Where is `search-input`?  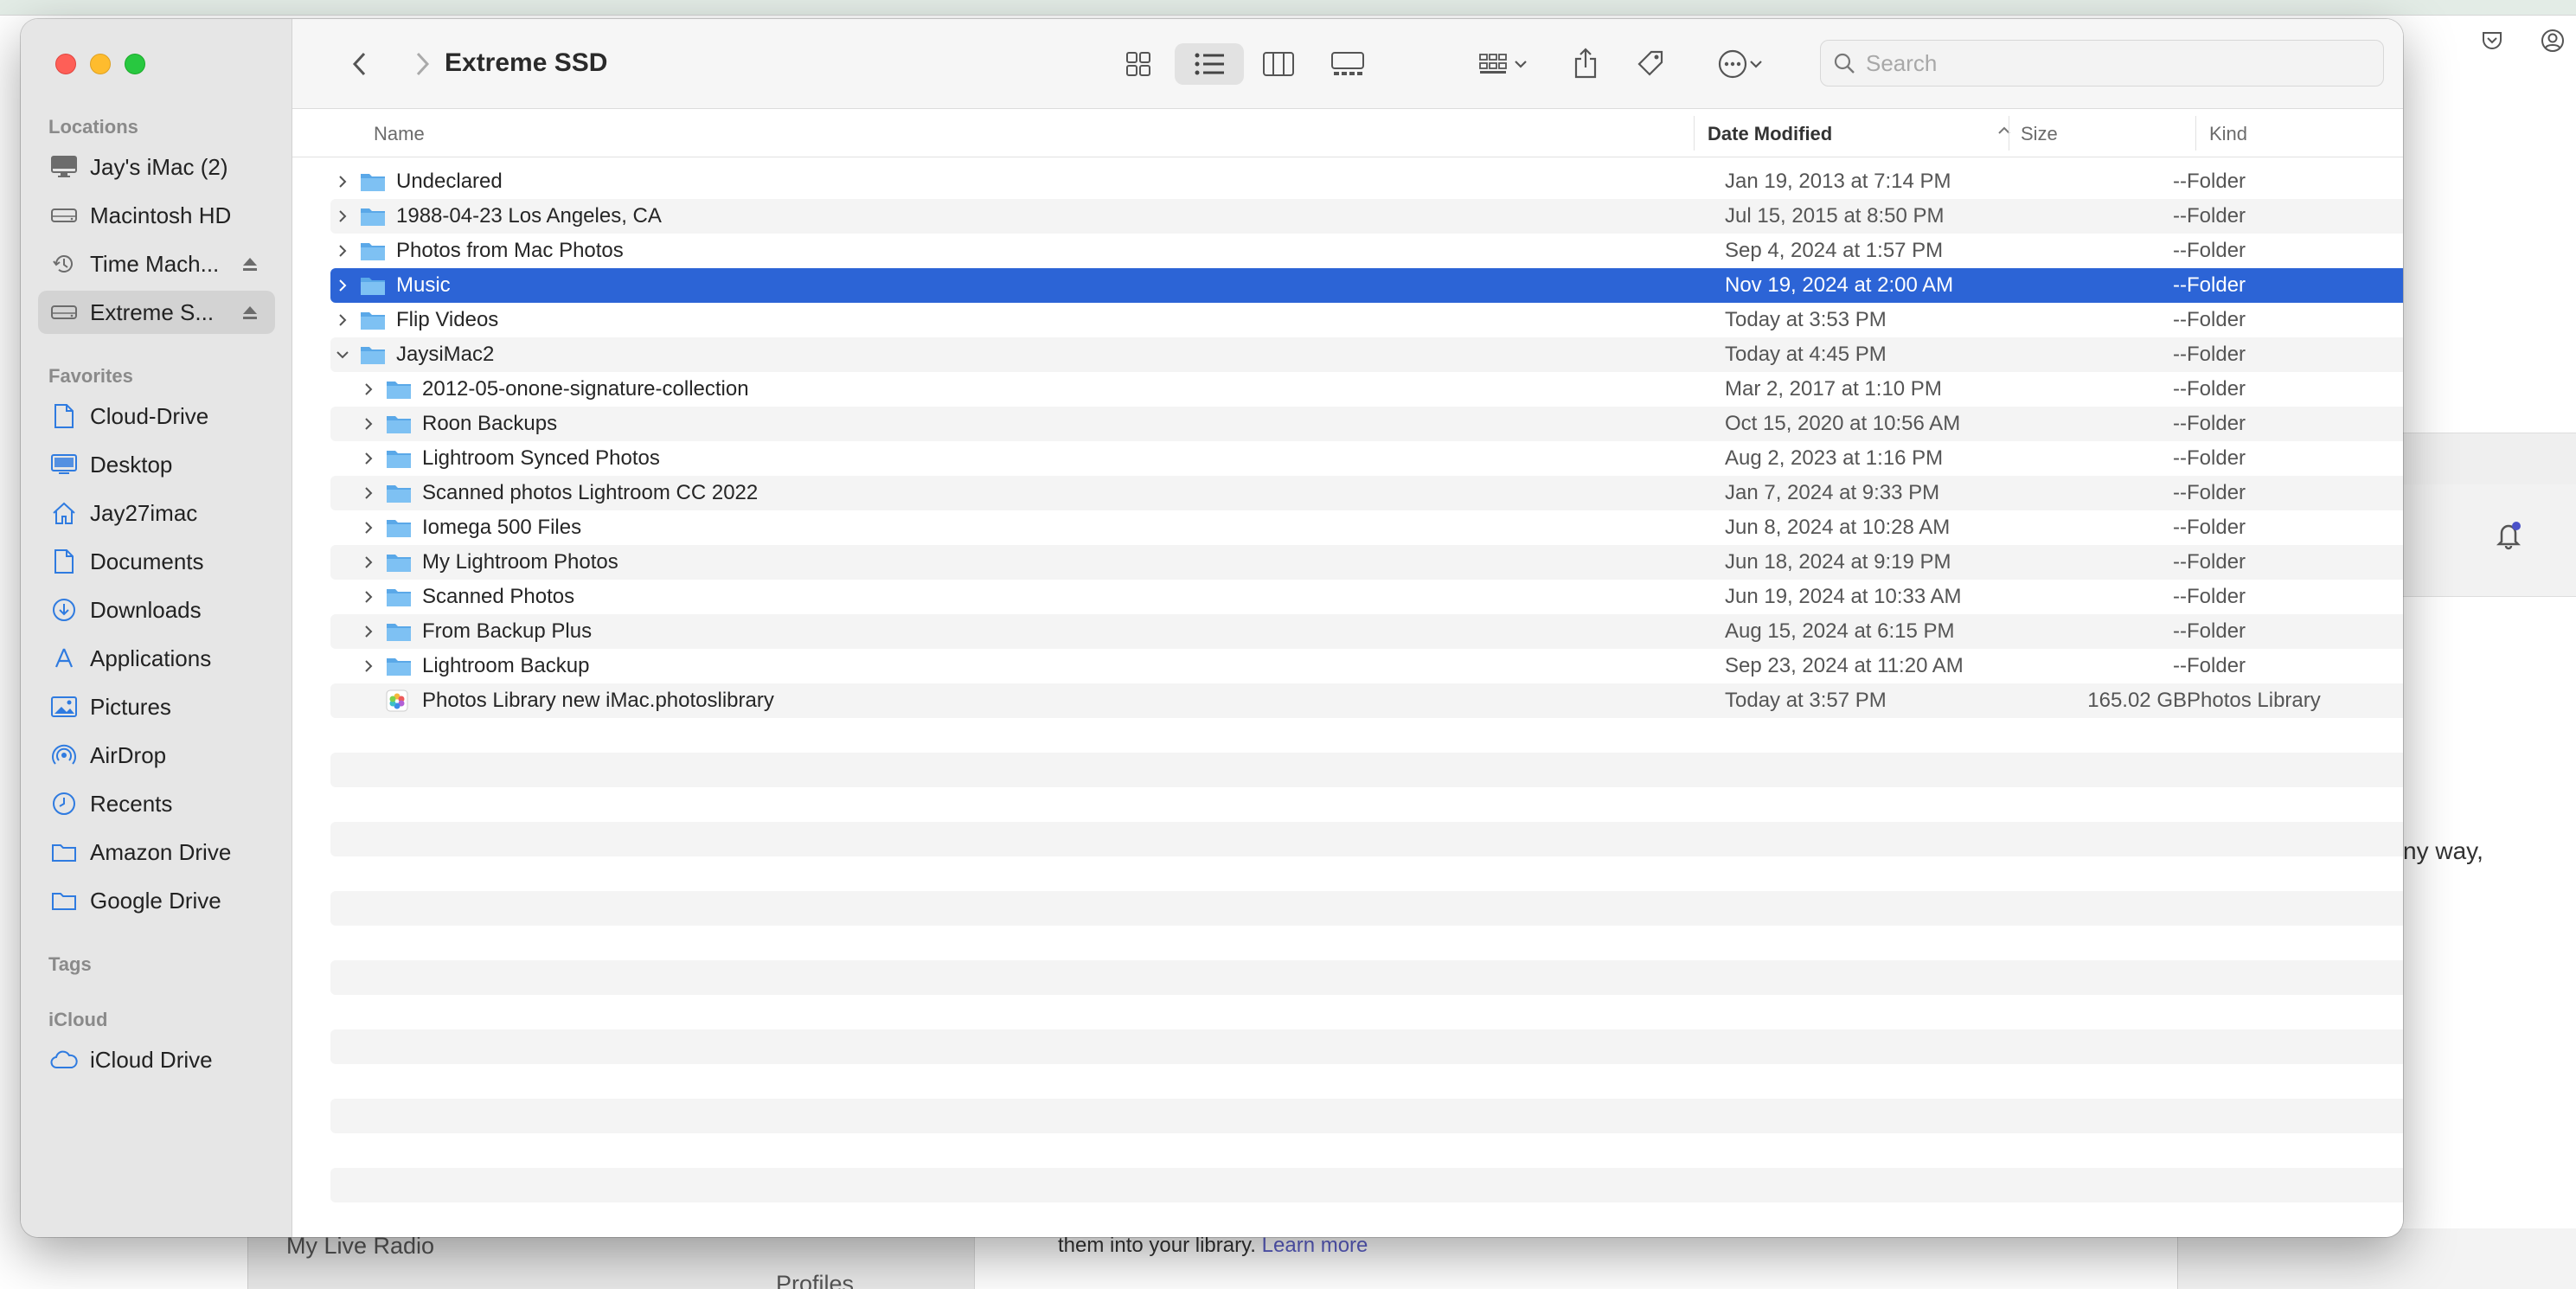
search-input is located at coordinates (2108, 63).